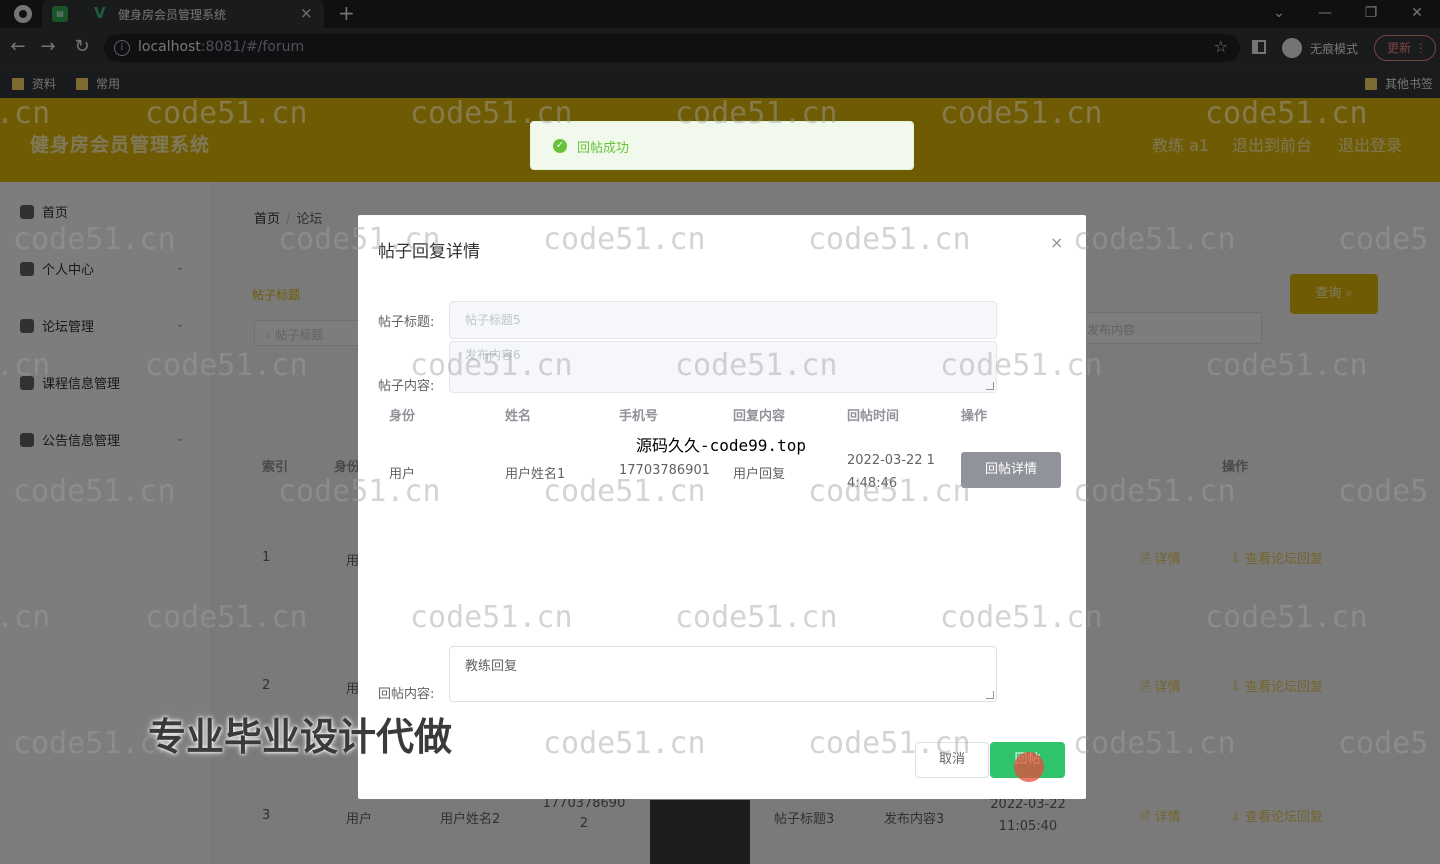 The height and width of the screenshot is (864, 1440). What do you see at coordinates (518, 416) in the screenshot?
I see `column-header: 姓名` at bounding box center [518, 416].